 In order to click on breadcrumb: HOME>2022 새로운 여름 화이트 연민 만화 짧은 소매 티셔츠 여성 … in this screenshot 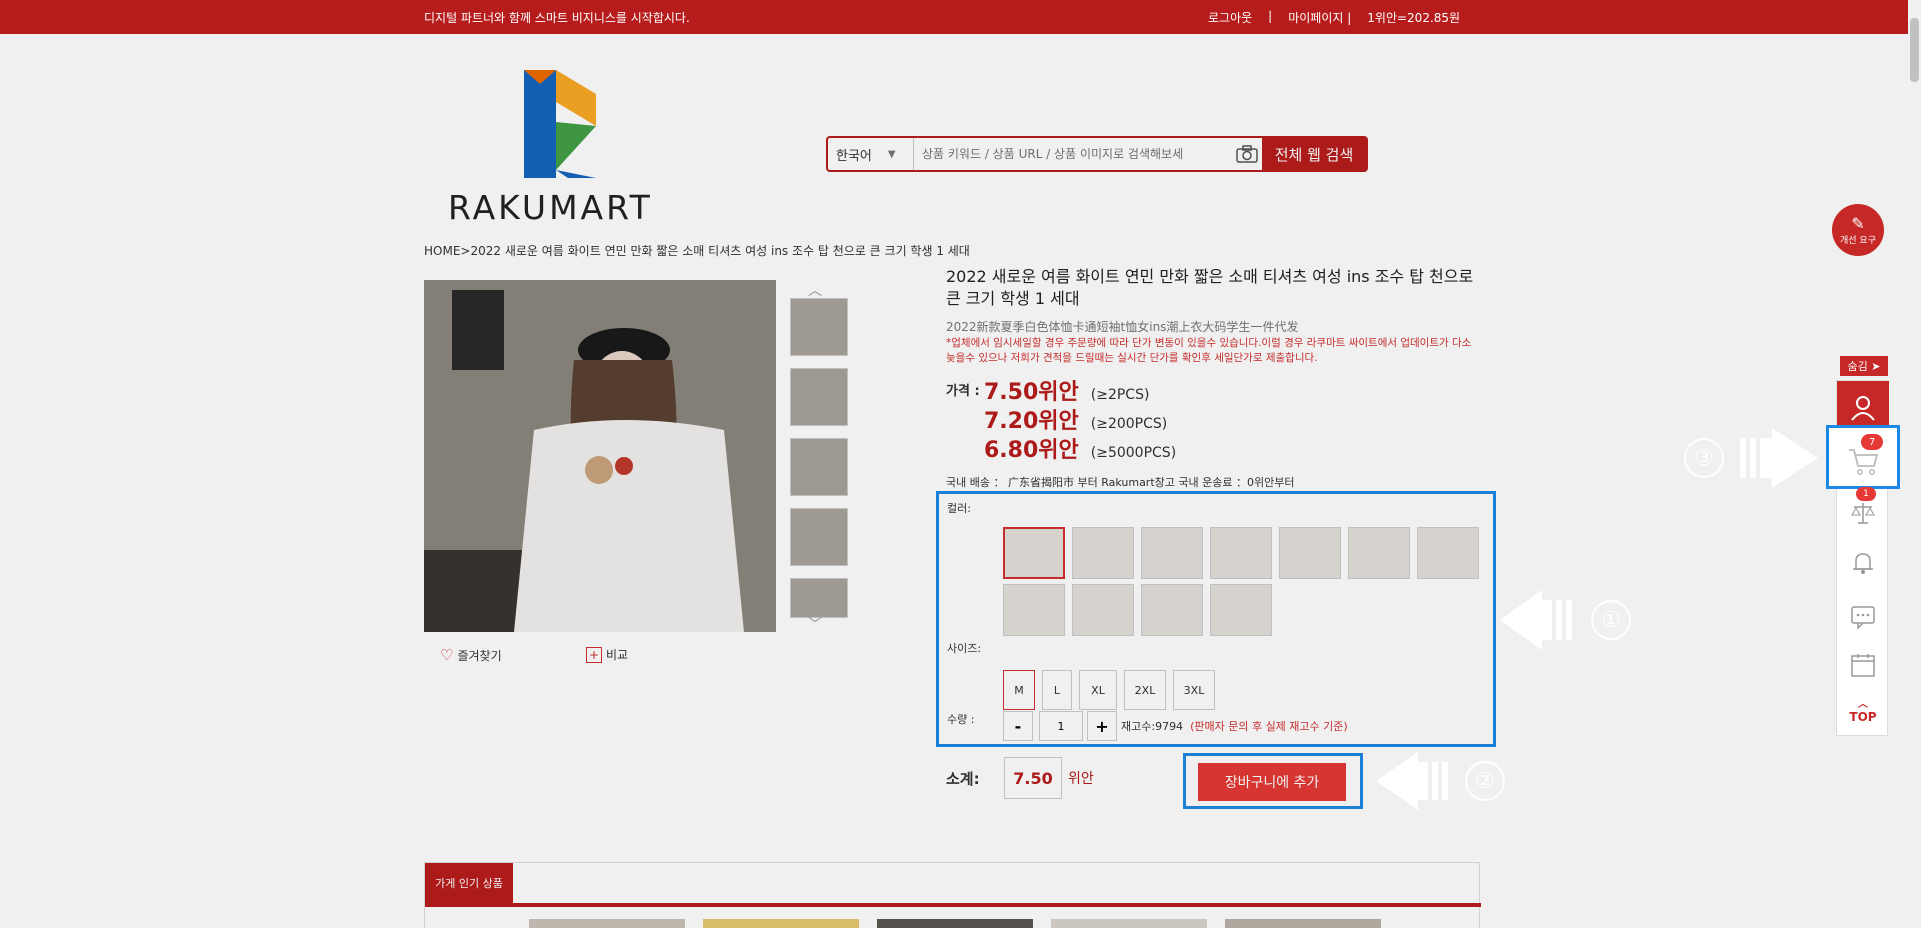, I will do `click(697, 250)`.